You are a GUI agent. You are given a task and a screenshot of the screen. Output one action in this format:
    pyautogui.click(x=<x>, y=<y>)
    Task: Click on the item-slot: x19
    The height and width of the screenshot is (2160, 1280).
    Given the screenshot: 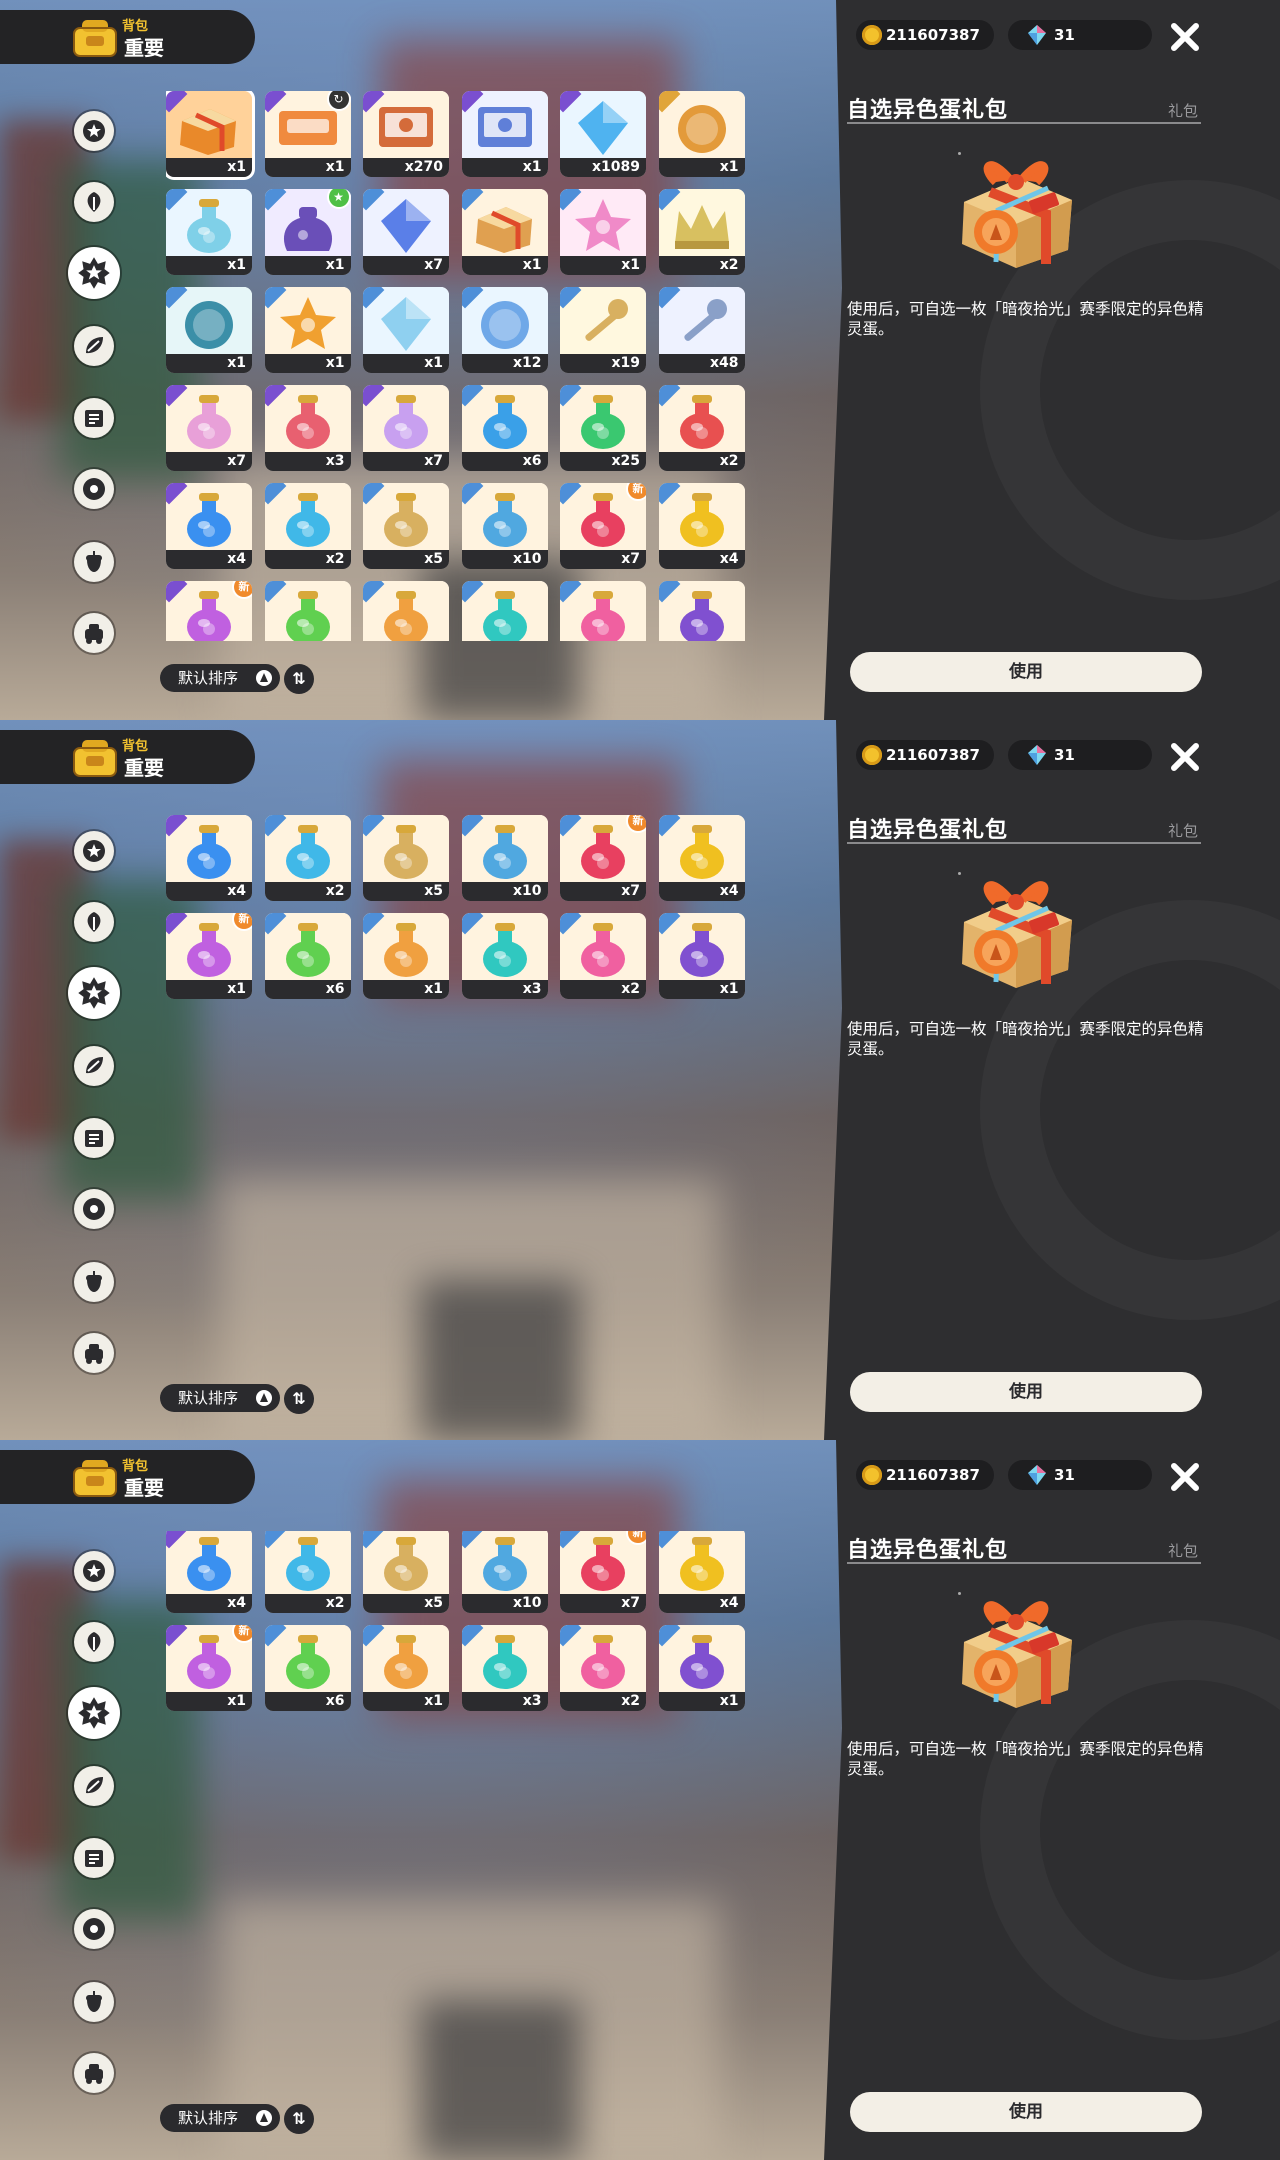 What is the action you would take?
    pyautogui.click(x=603, y=330)
    